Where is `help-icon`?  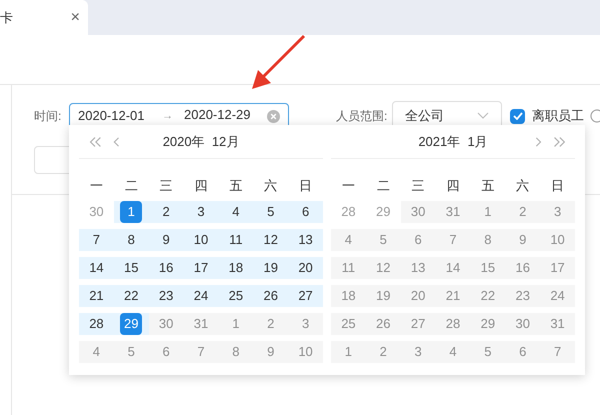
help-icon is located at coordinates (595, 116).